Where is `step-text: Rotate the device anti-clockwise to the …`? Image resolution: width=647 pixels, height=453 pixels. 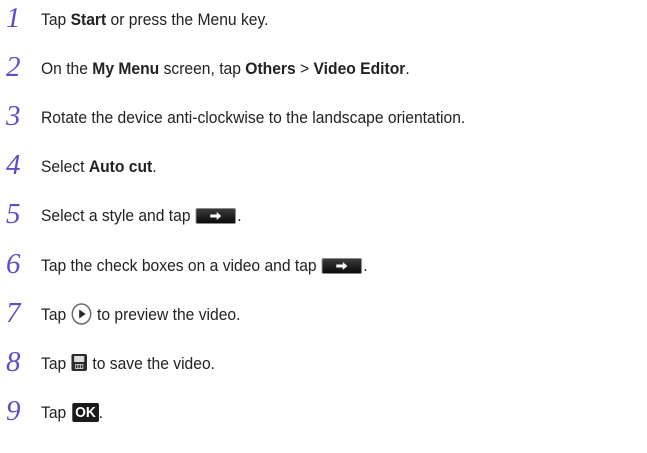 step-text: Rotate the device anti-clockwise to the … is located at coordinates (253, 117).